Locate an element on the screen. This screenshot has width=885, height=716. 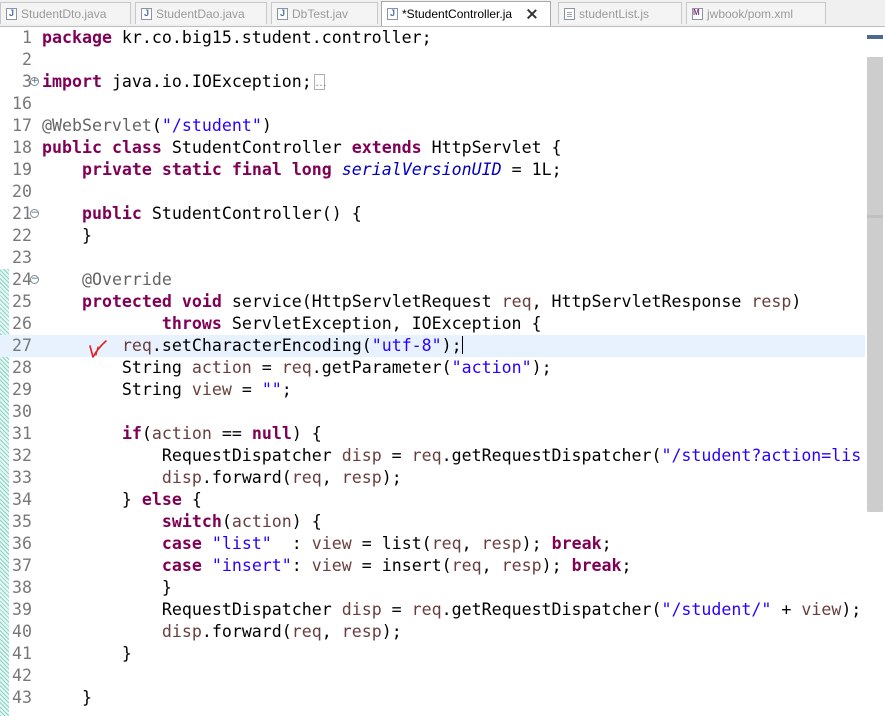
line-number: 30 is located at coordinates (22, 411).